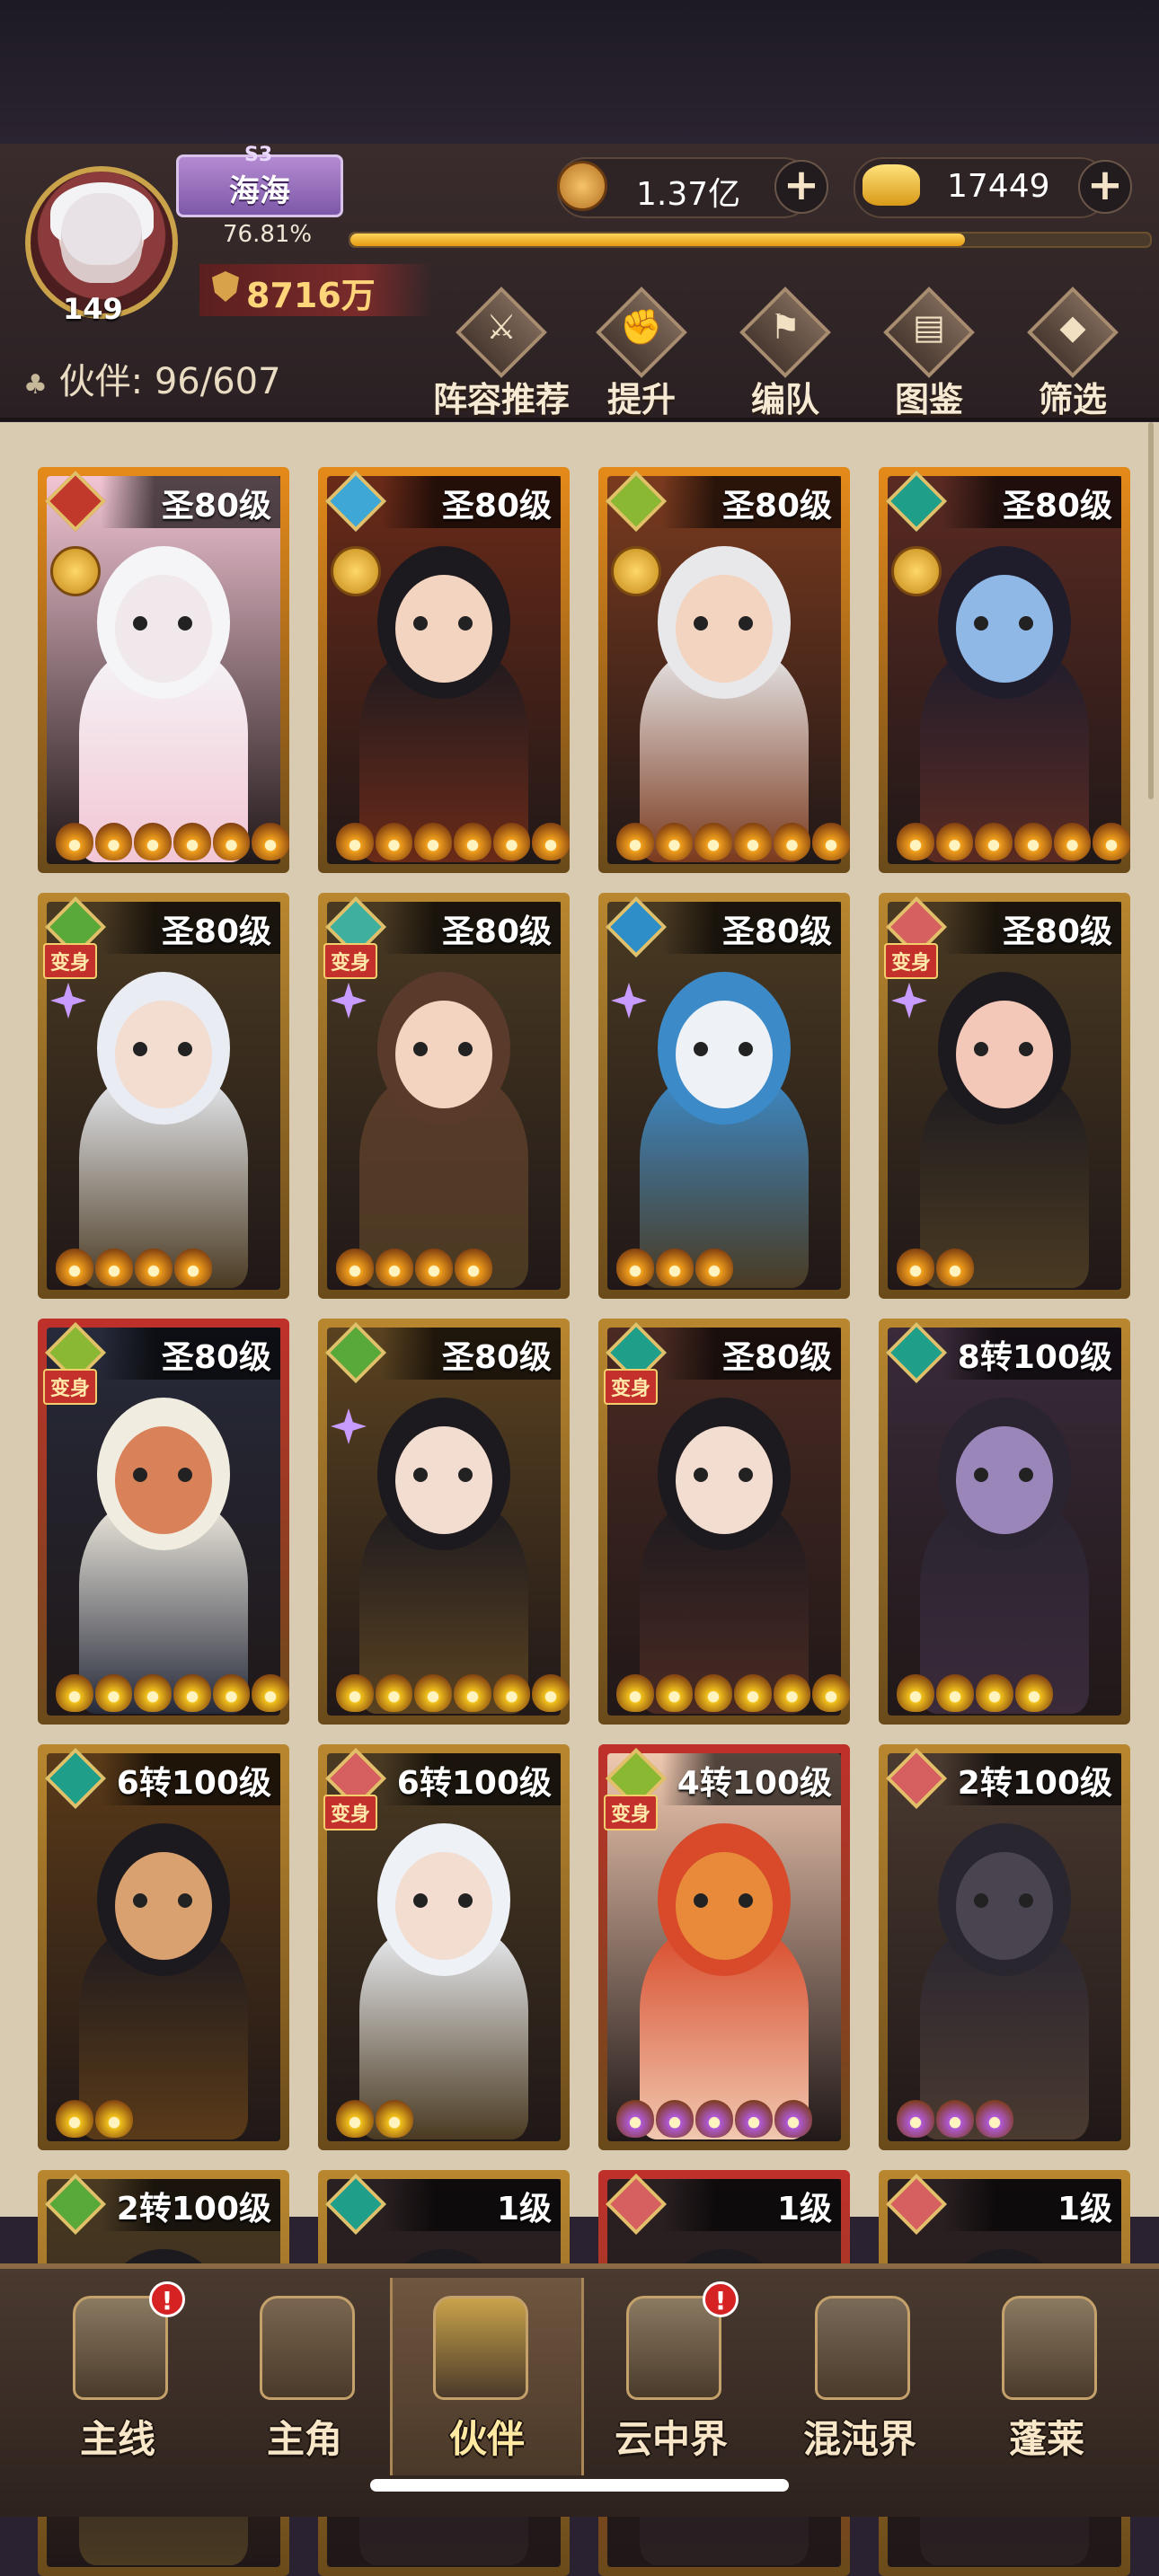  I want to click on partner-card: 6转100级 变身, so click(444, 1947).